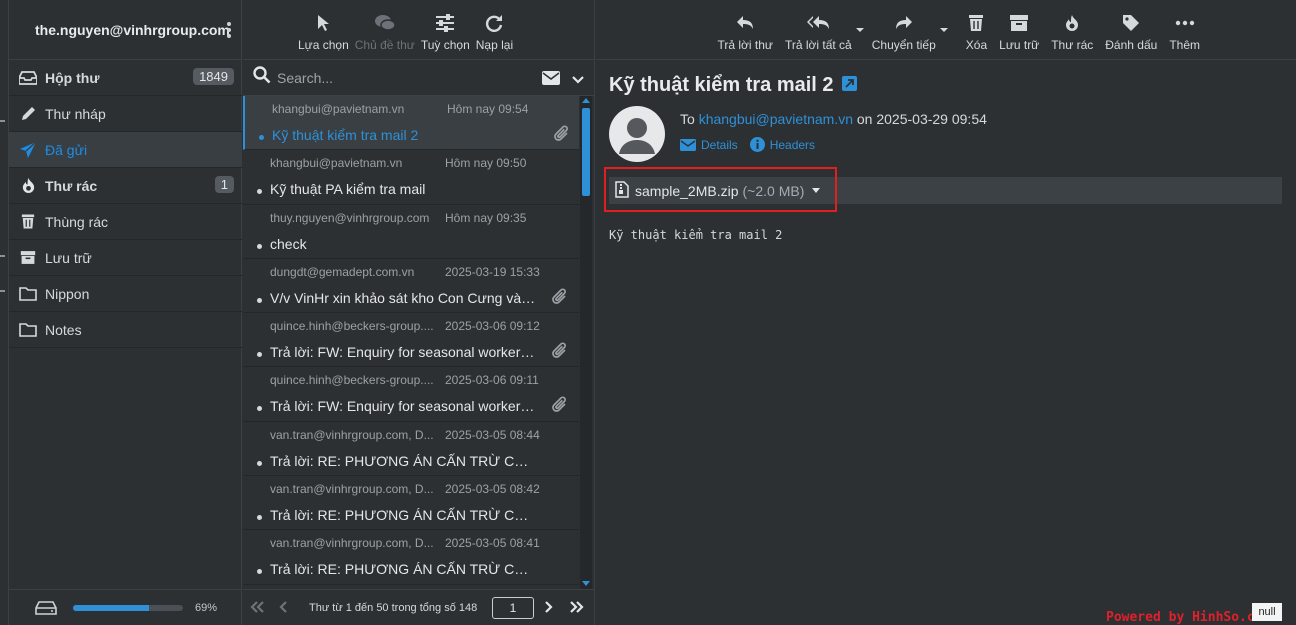  I want to click on scroll-thumb, so click(586, 152).